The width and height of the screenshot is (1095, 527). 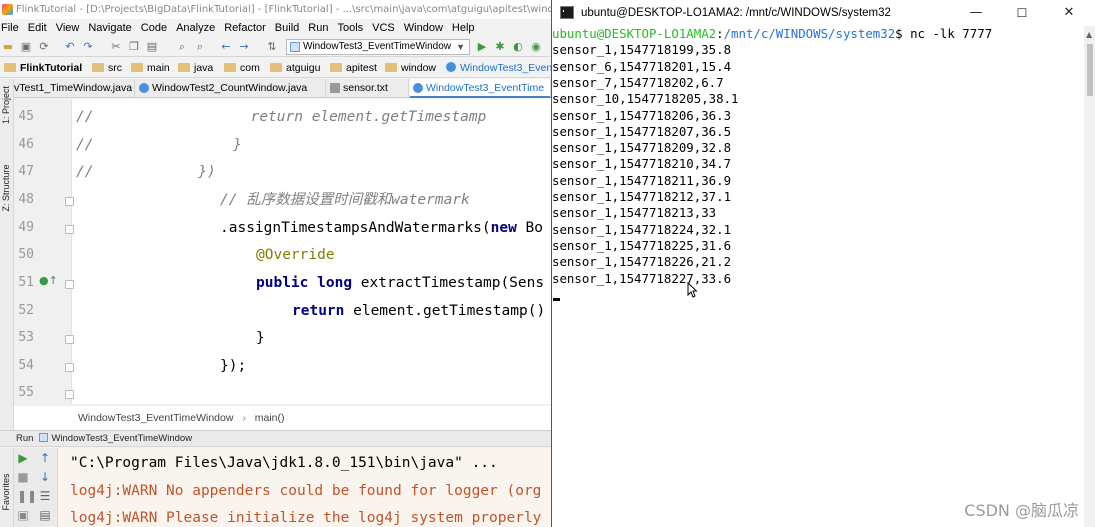 I want to click on structure-breadcrumb: WindowTest3_EventTimeWindow › main(), so click(x=282, y=417).